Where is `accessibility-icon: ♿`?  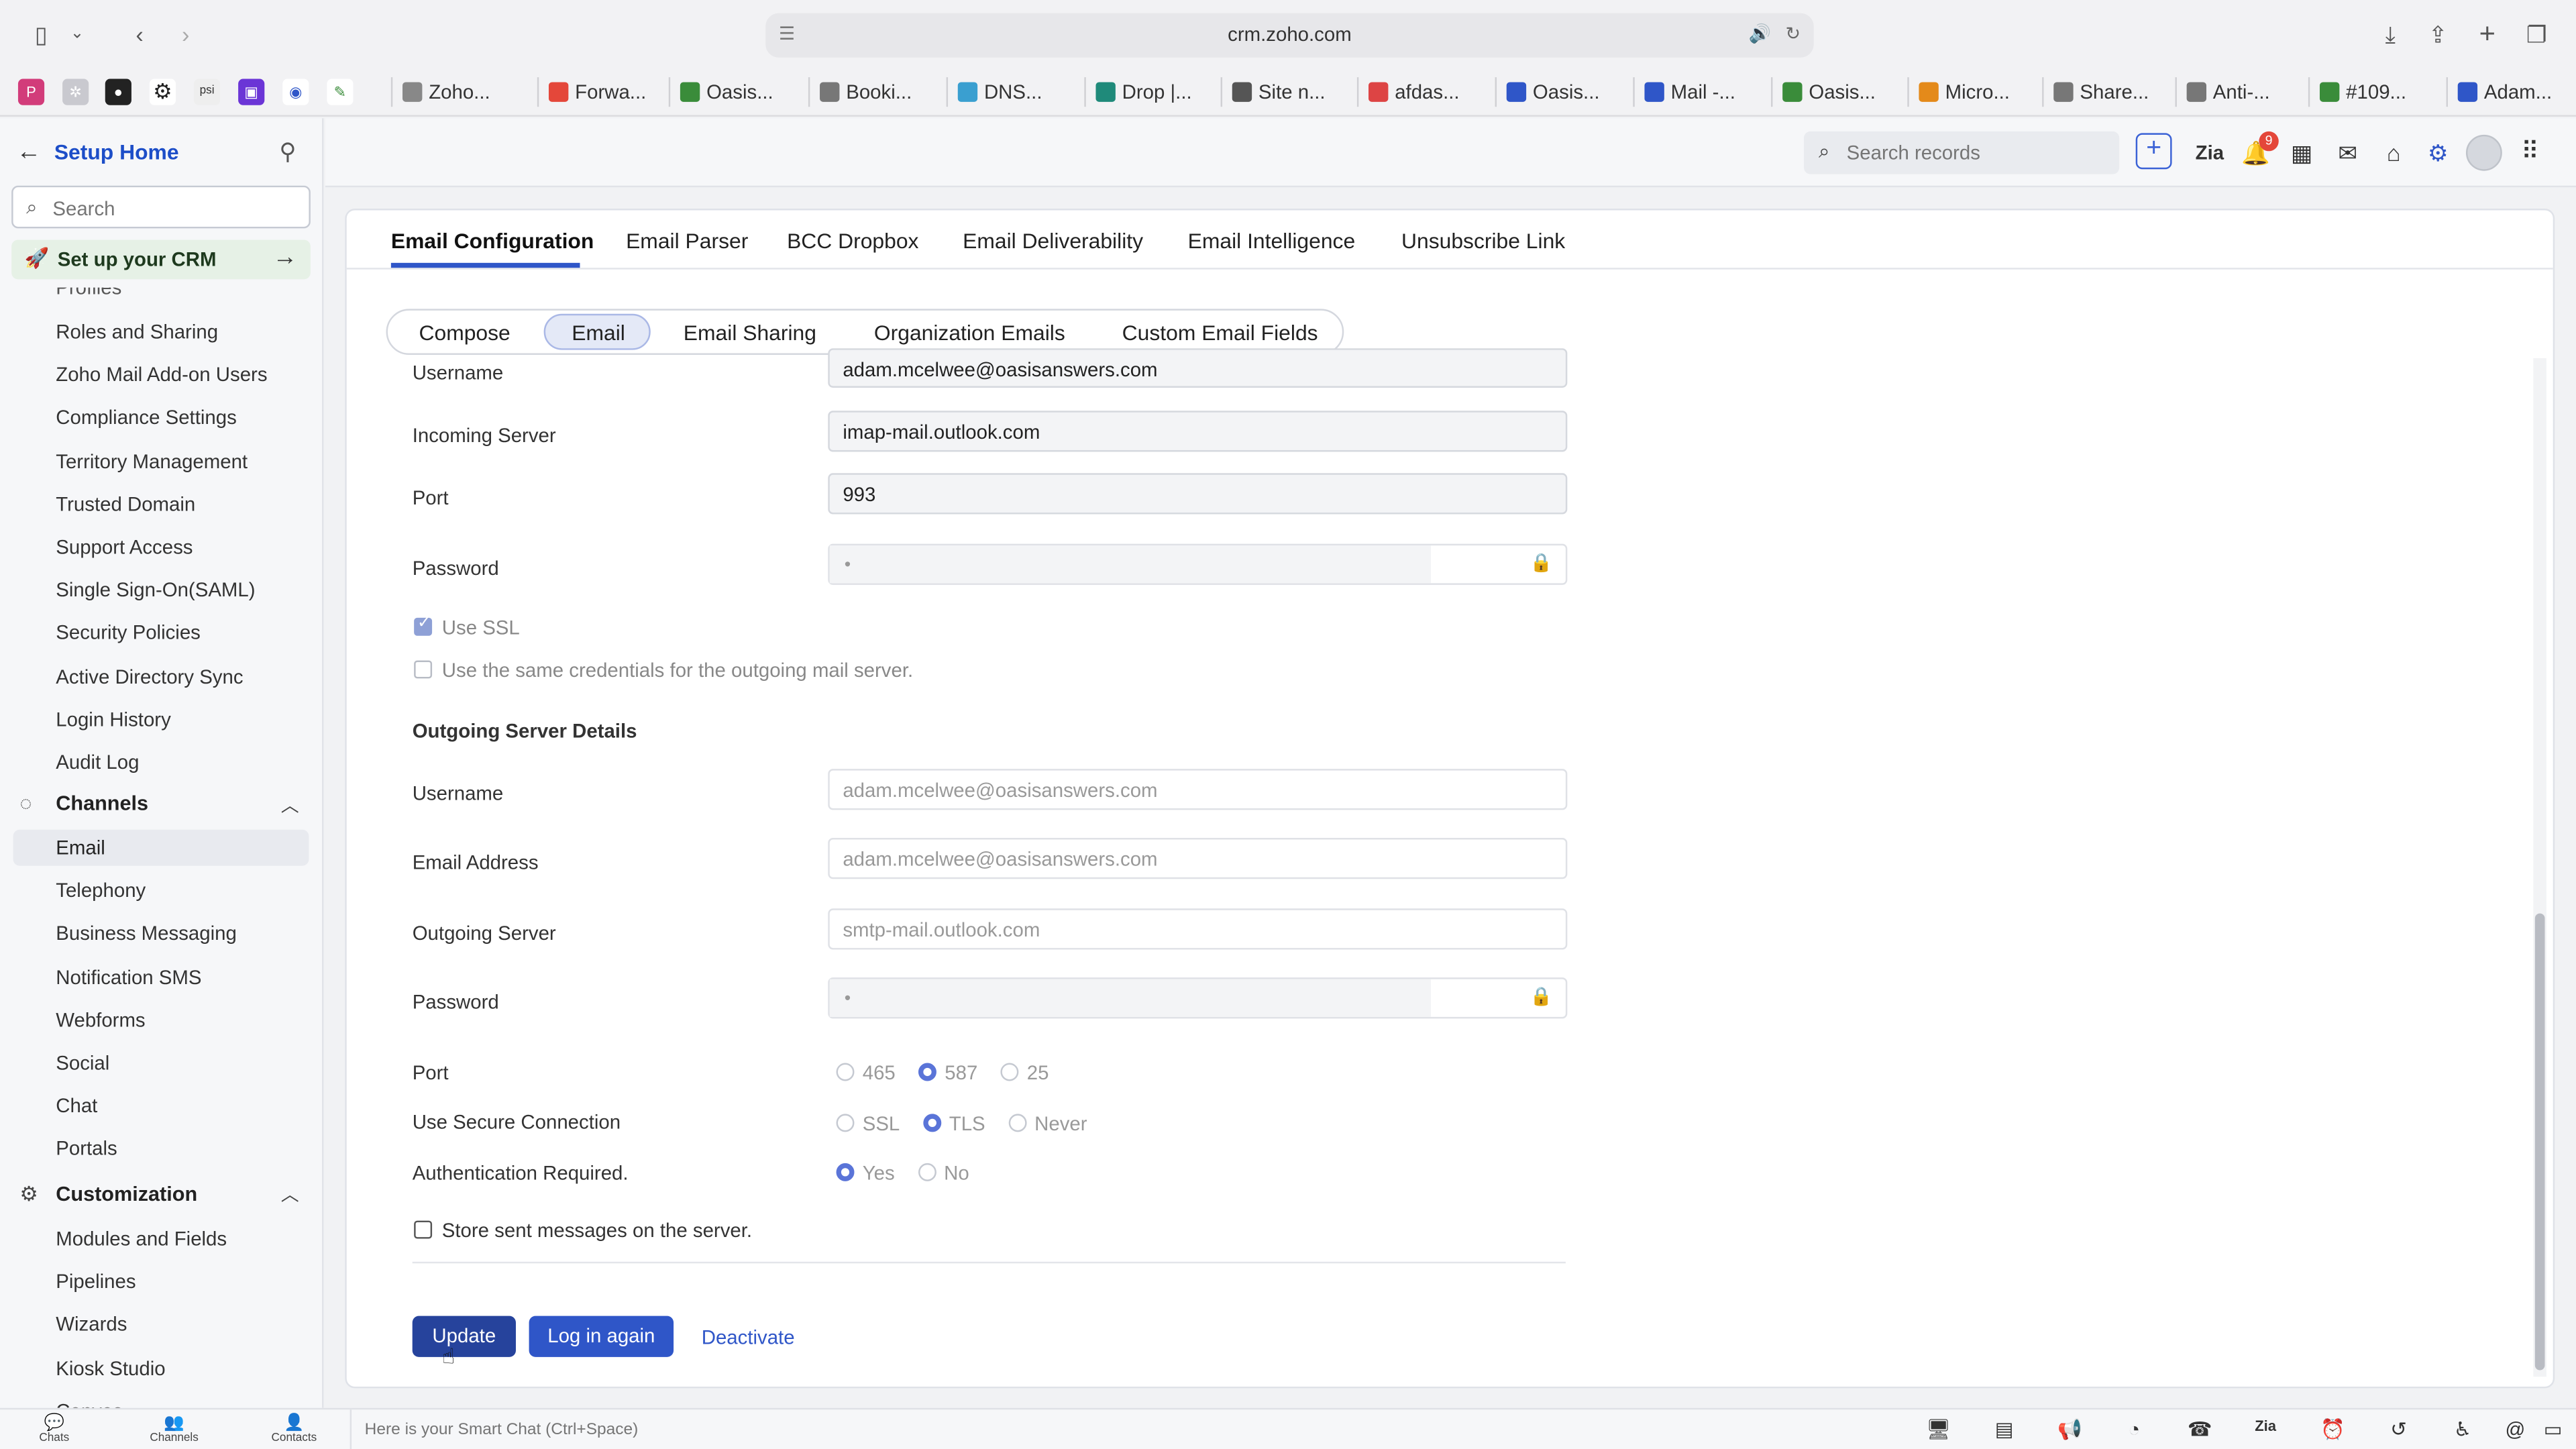
accessibility-icon: ♿ is located at coordinates (2462, 1428).